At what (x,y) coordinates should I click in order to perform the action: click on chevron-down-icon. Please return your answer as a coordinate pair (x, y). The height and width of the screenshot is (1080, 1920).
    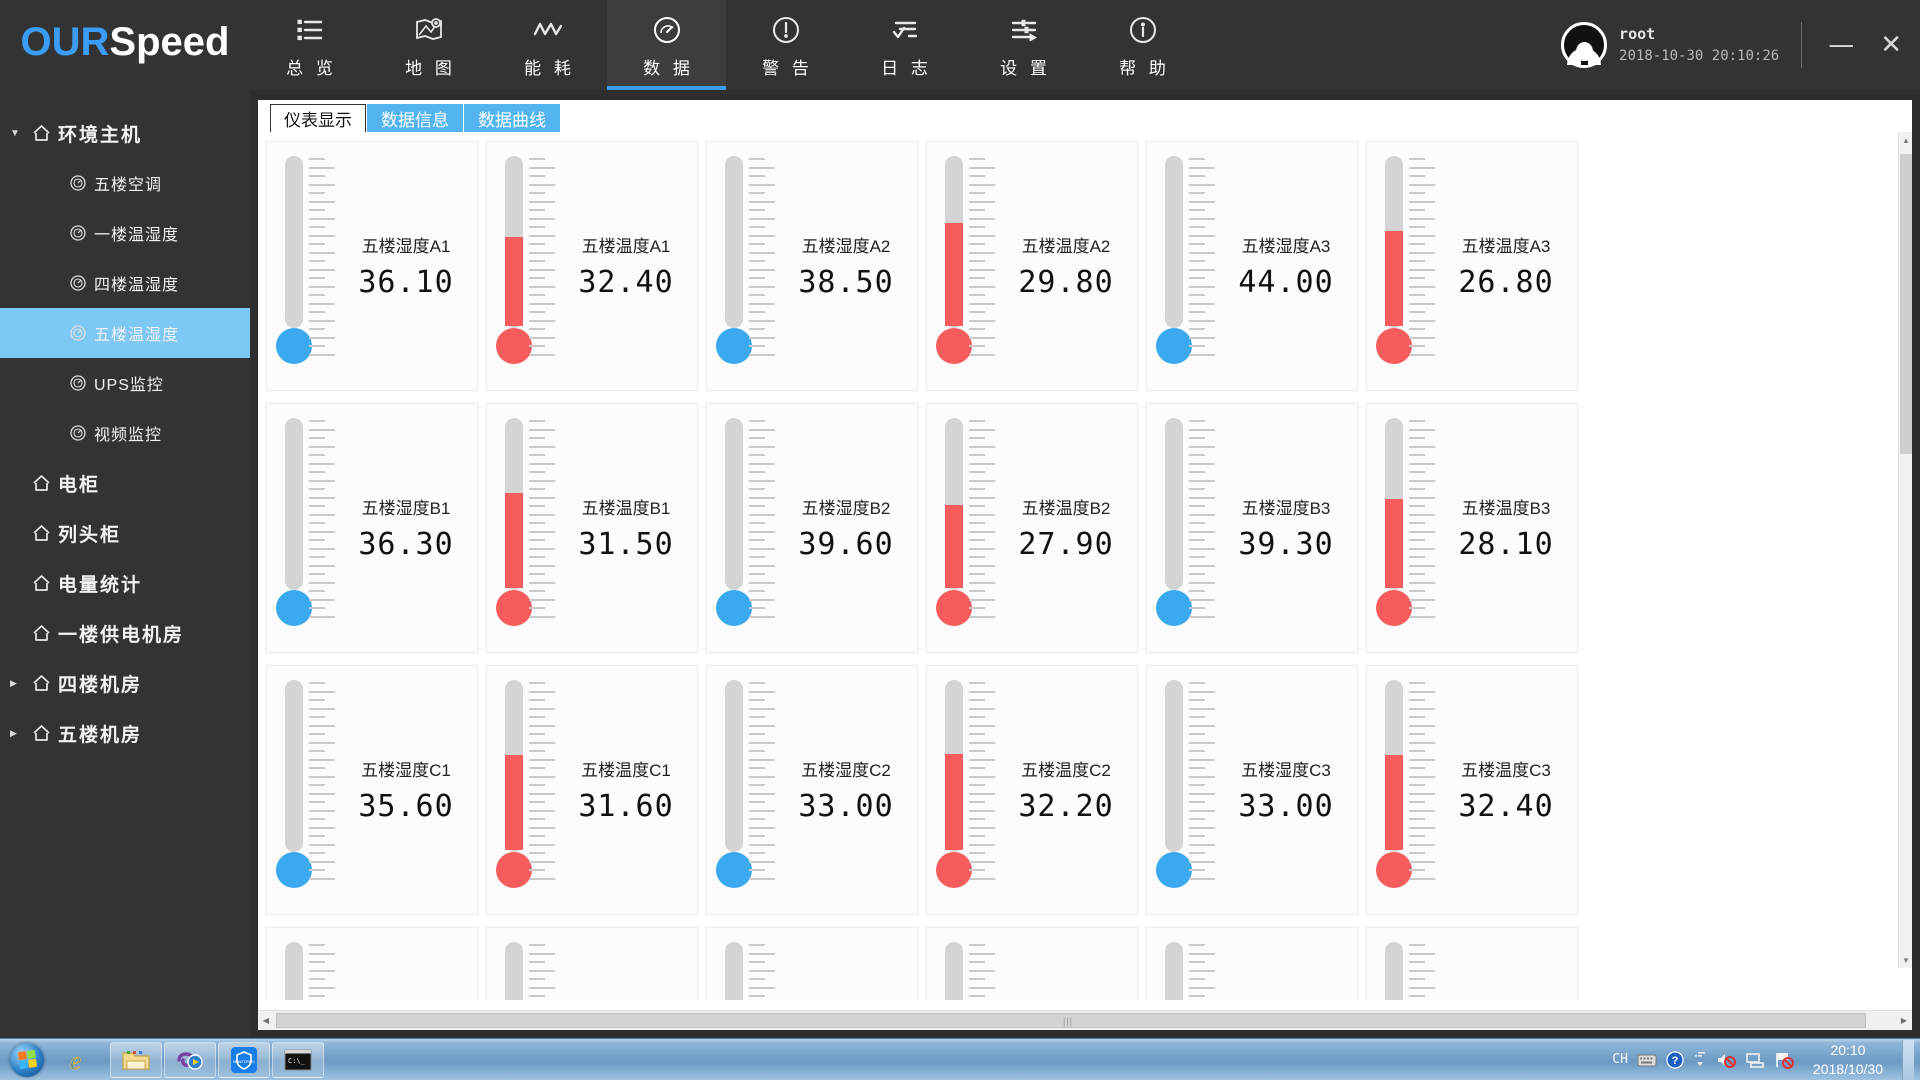
    Looking at the image, I should click on (19, 133).